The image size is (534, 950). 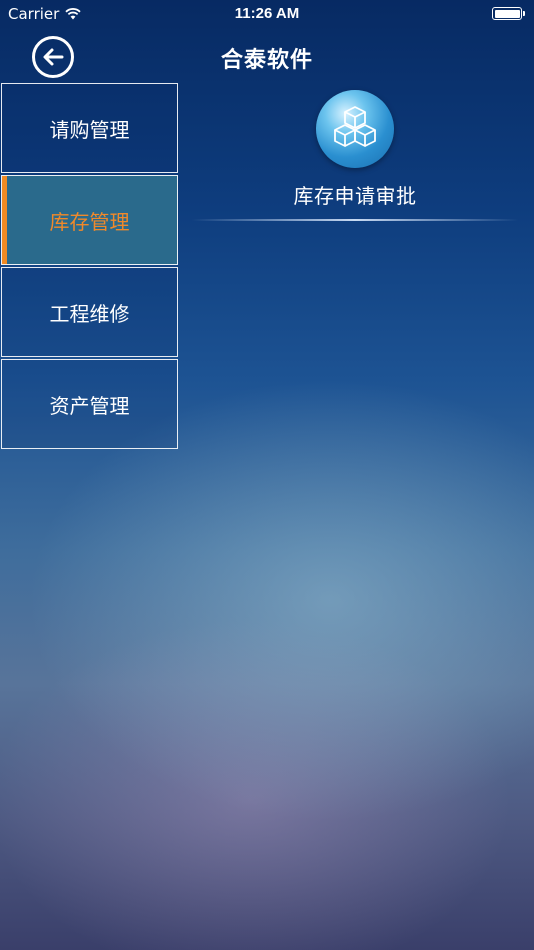 I want to click on status-time: 11:26 AM, so click(x=267, y=13).